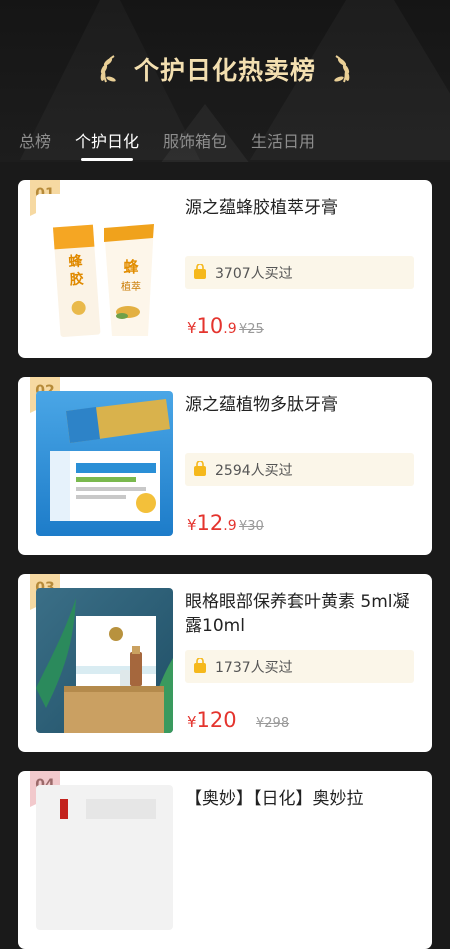 The width and height of the screenshot is (450, 949). I want to click on original-price: ¥30, so click(251, 526).